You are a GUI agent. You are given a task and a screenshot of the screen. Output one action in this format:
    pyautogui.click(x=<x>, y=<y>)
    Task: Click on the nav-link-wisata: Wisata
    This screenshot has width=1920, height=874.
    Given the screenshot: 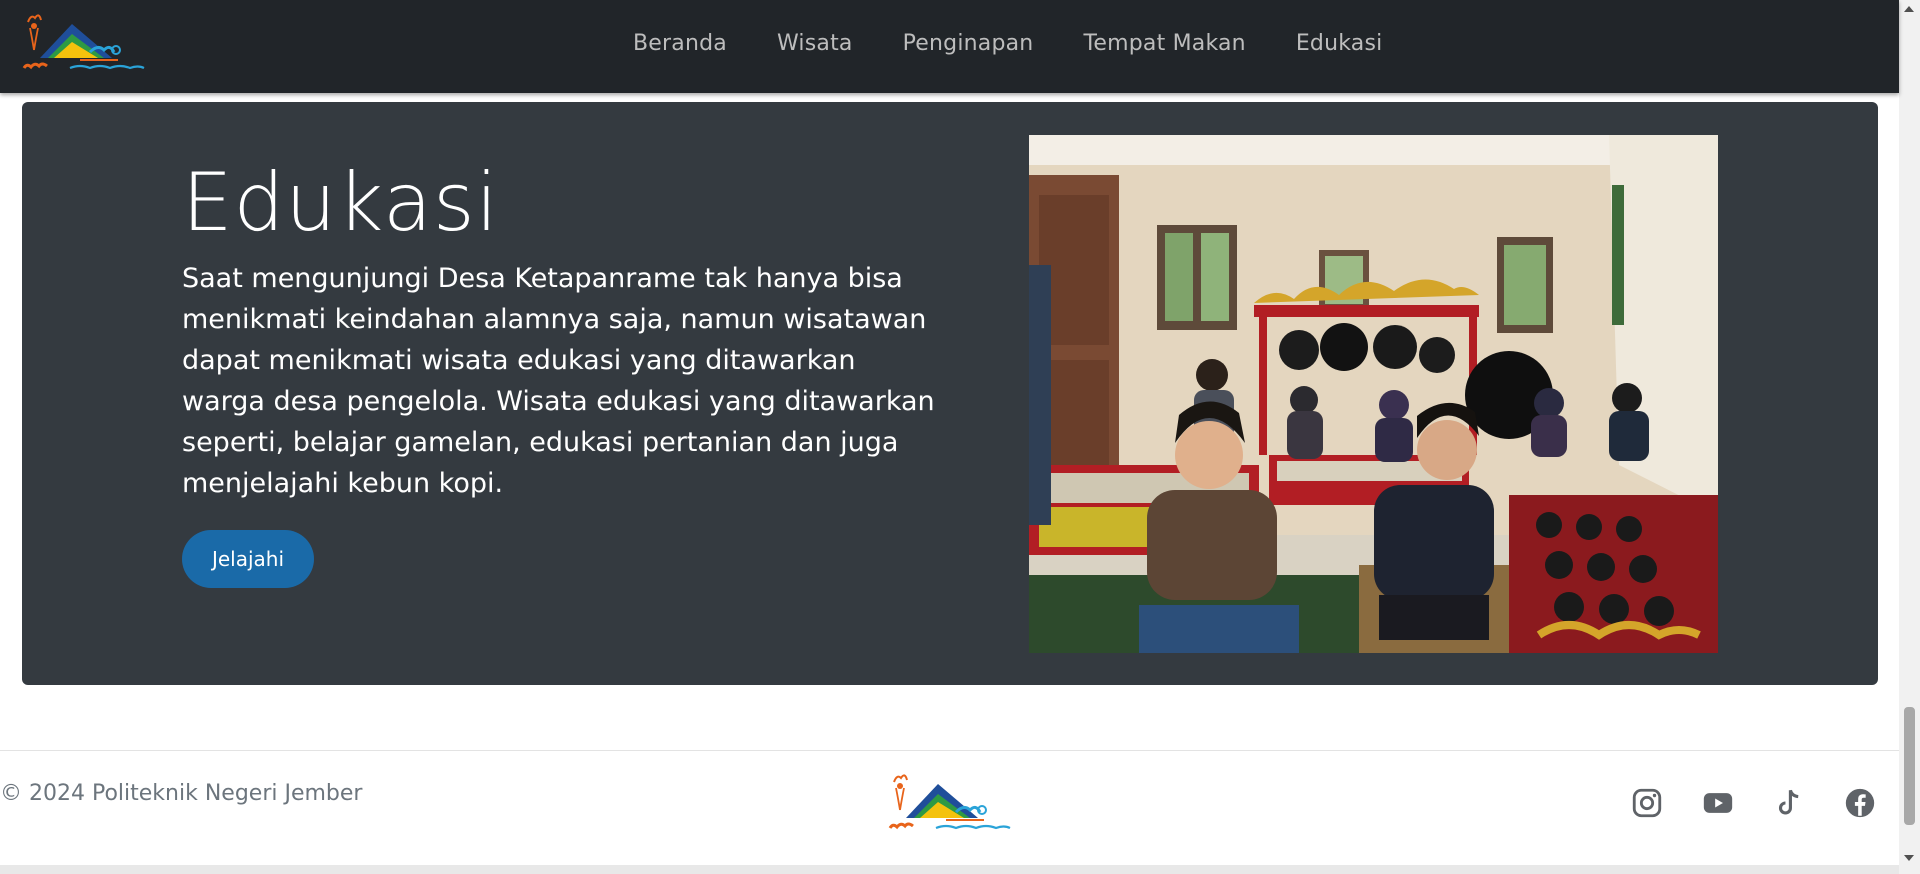 What is the action you would take?
    pyautogui.click(x=815, y=43)
    